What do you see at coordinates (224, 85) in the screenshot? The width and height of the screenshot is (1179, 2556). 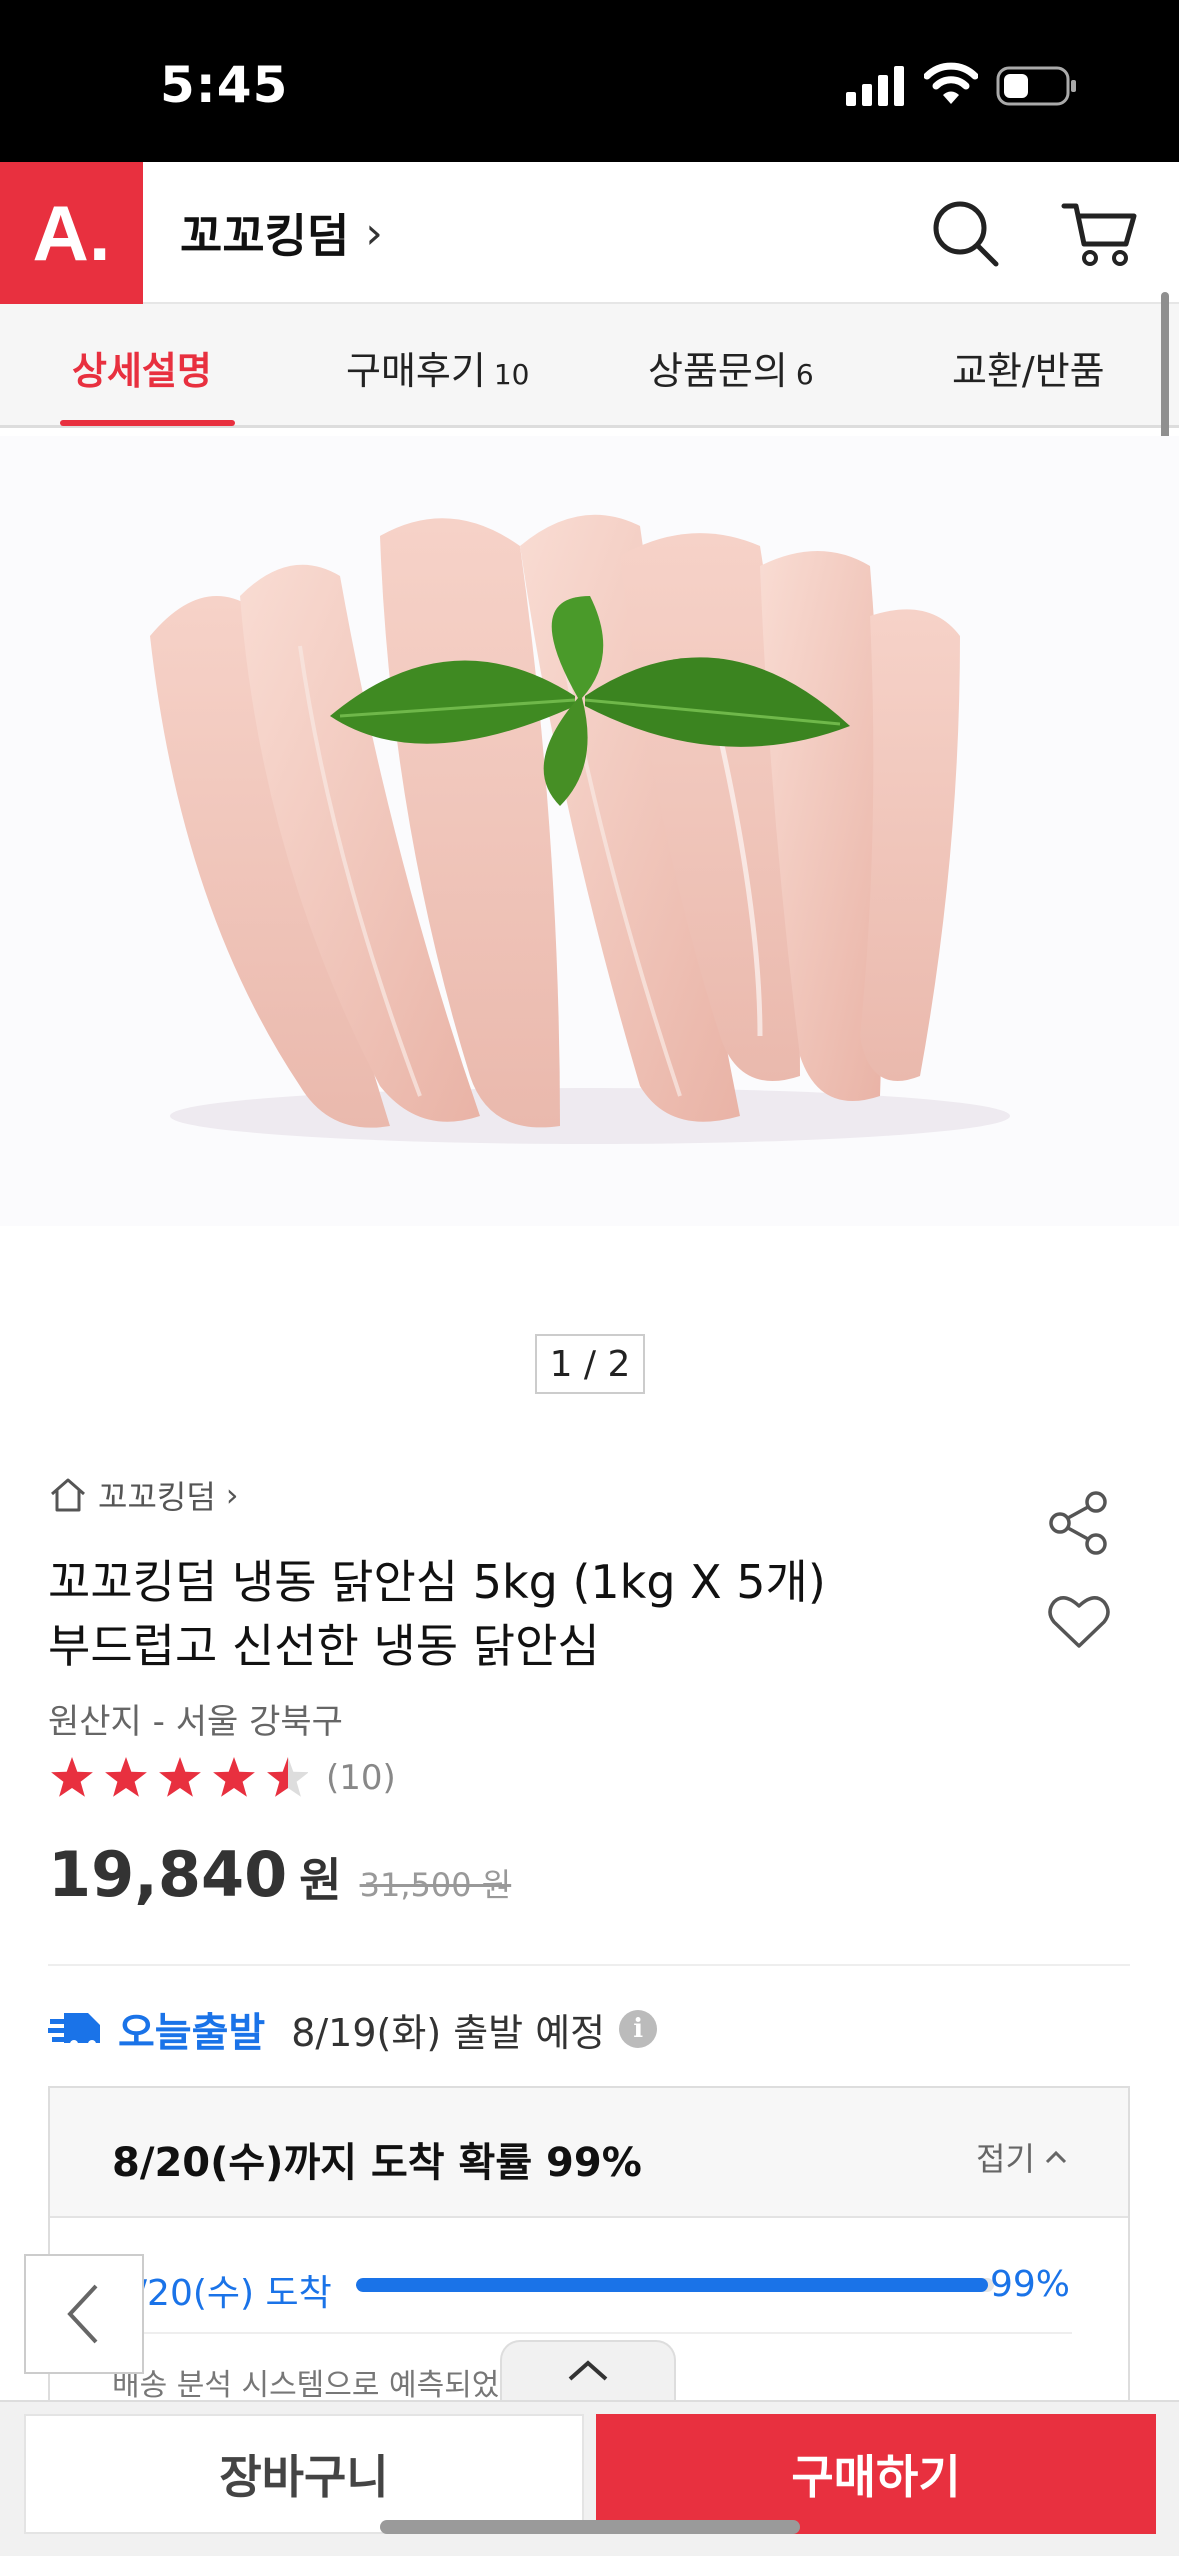 I see `status-time: 5:45` at bounding box center [224, 85].